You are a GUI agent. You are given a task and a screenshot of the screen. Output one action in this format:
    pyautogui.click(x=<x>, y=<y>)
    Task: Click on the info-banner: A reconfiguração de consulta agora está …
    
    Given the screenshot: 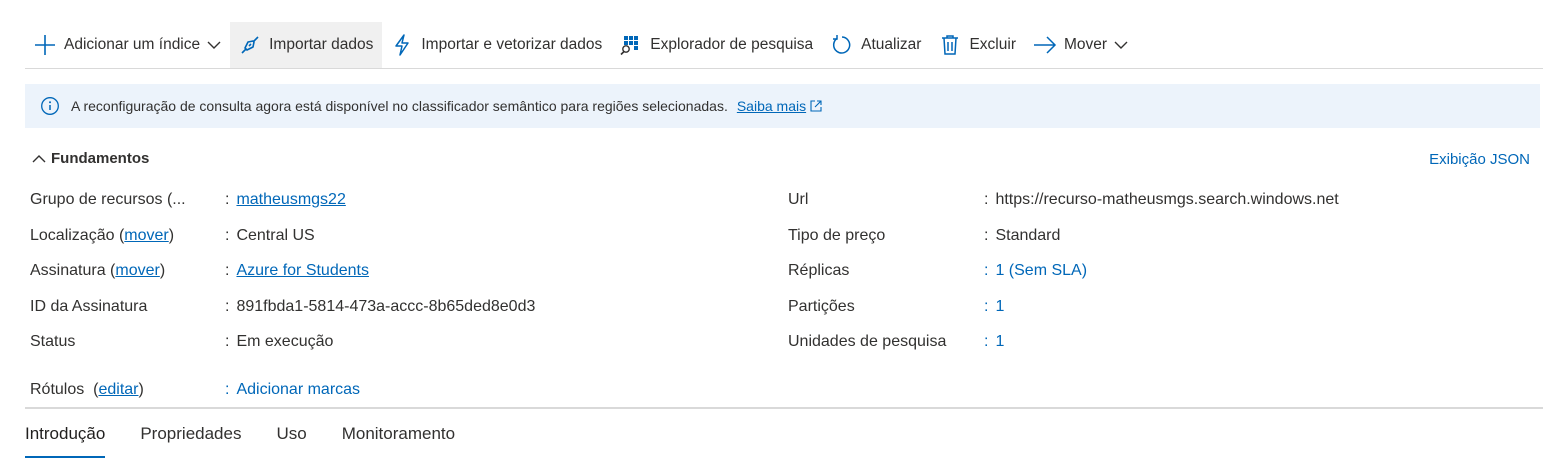 What is the action you would take?
    pyautogui.click(x=782, y=106)
    